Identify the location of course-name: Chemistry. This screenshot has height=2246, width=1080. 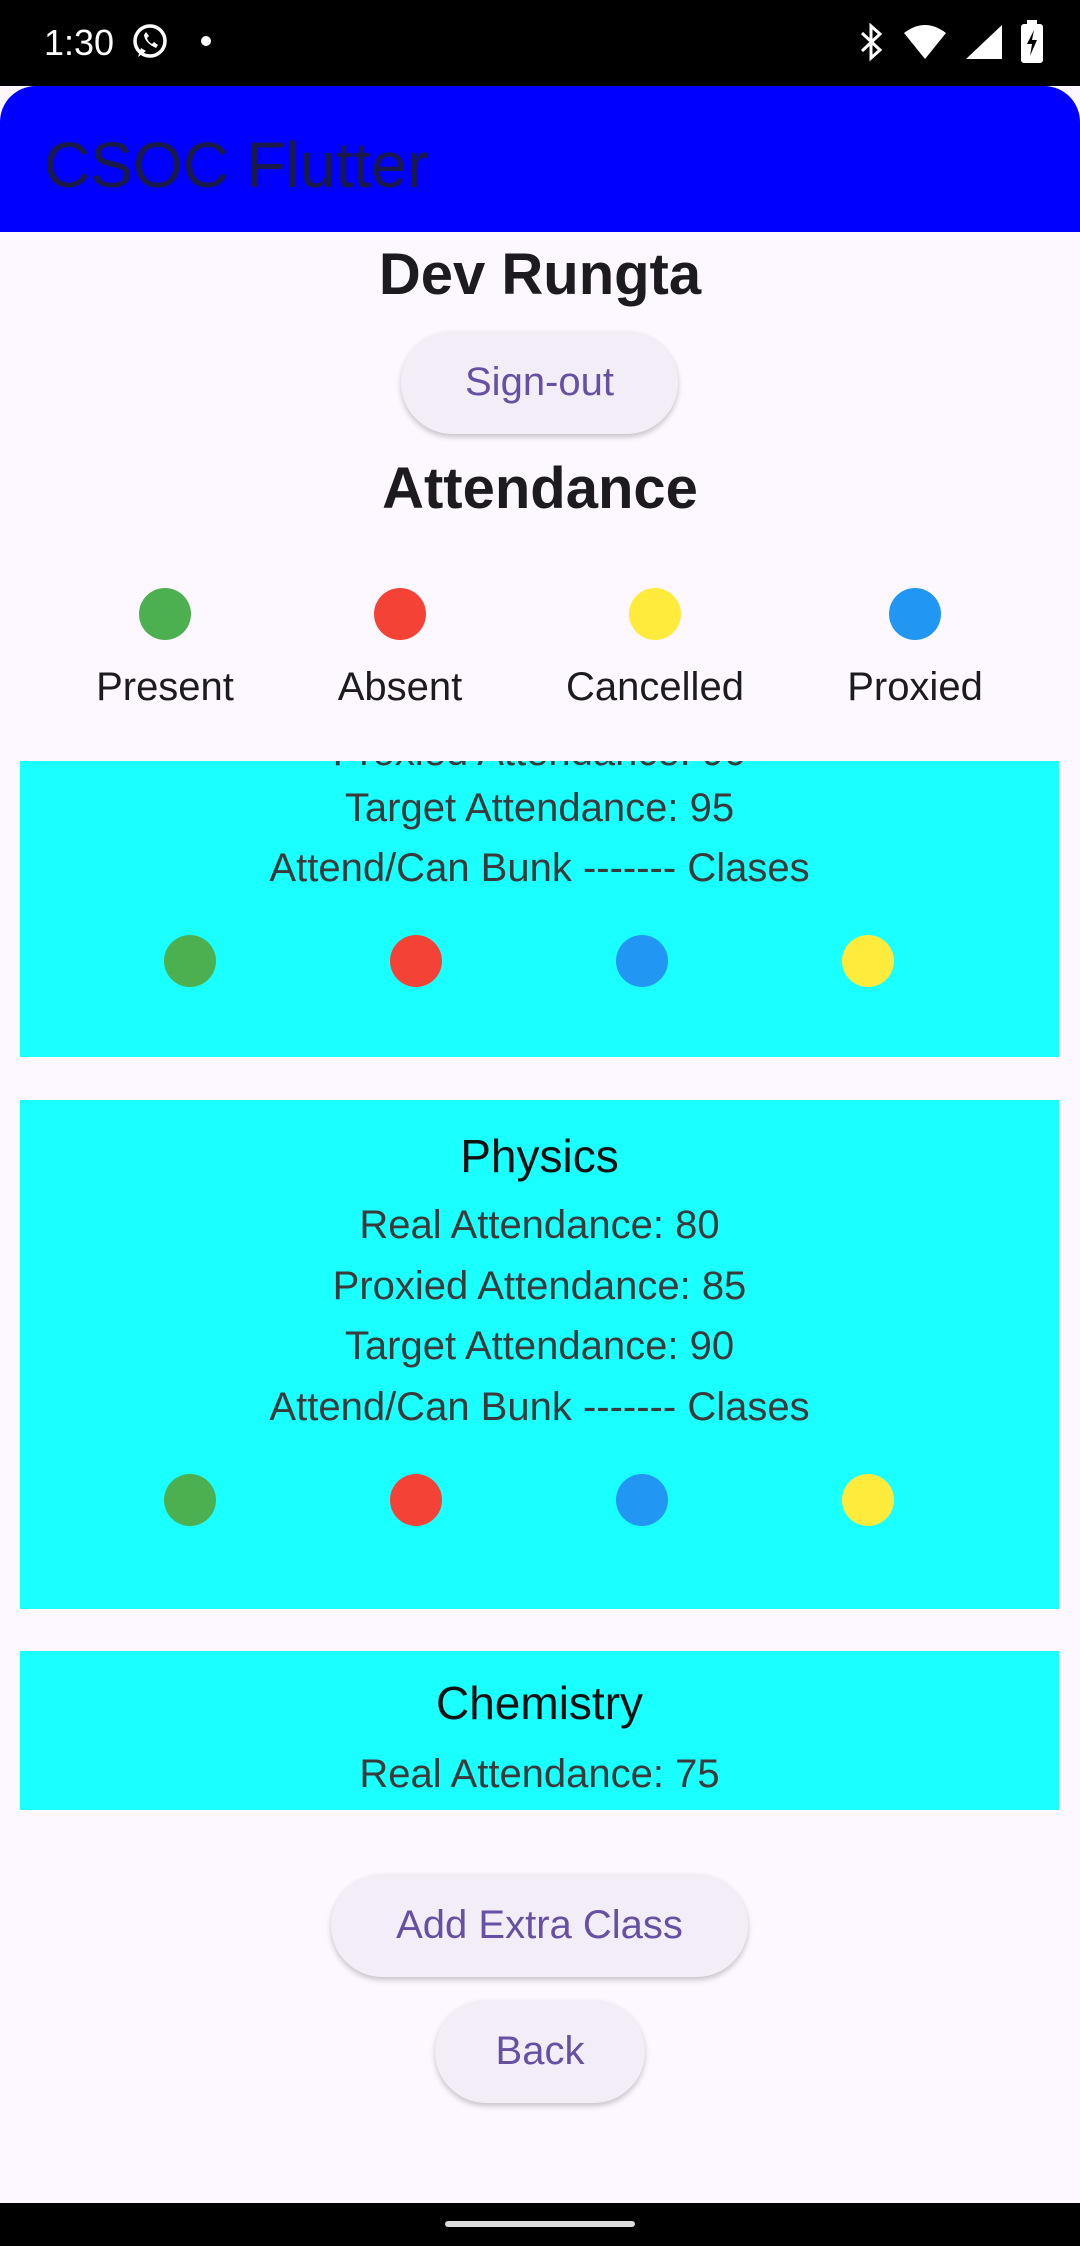
(539, 1703).